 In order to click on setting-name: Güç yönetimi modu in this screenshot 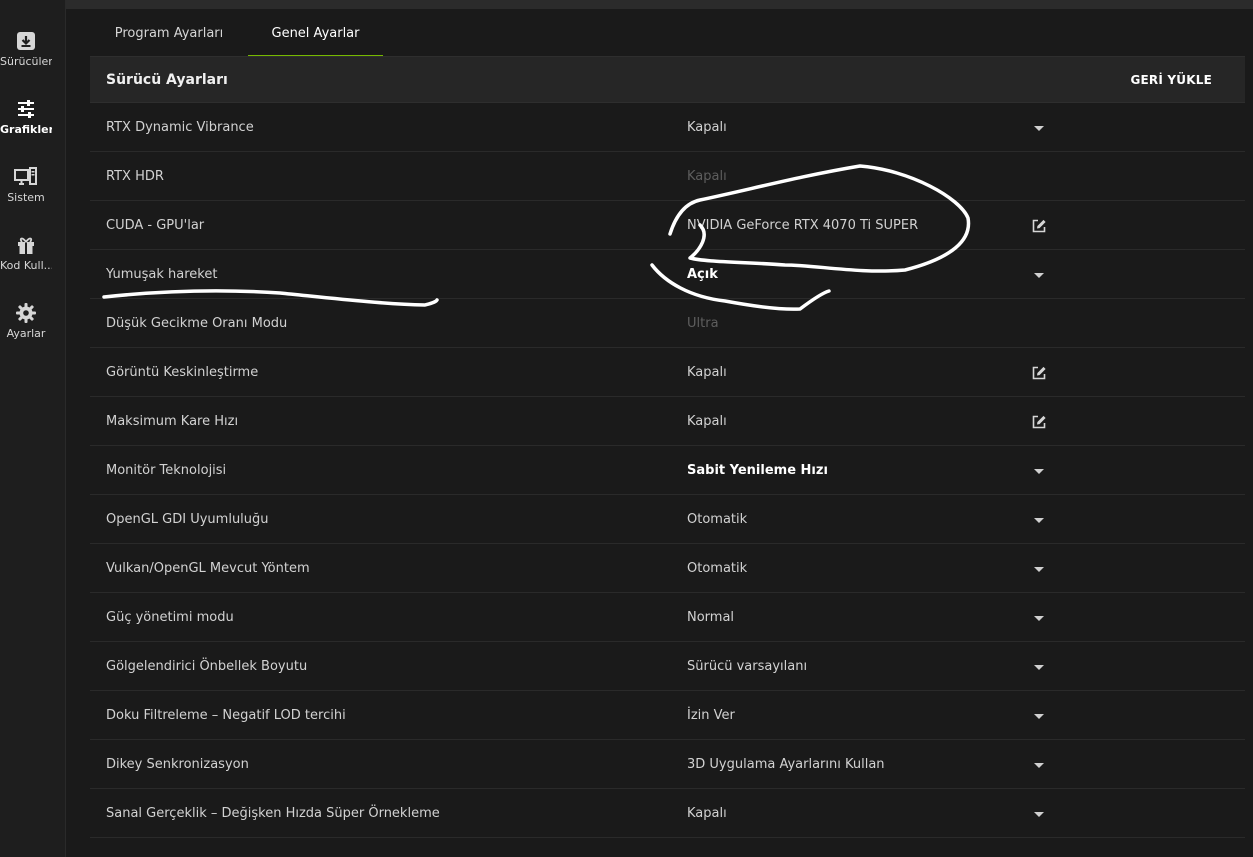, I will do `click(170, 617)`.